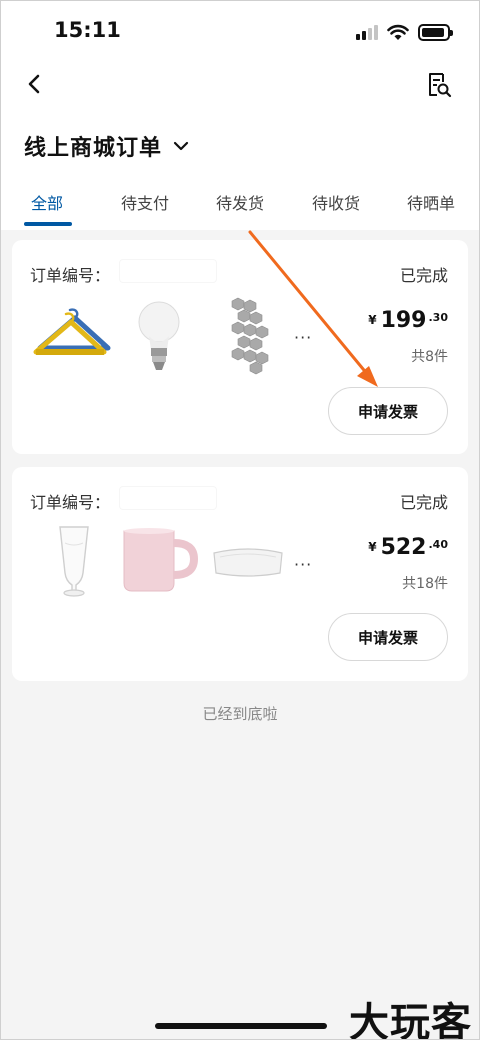  I want to click on tab-pending-payment: 待支付, so click(145, 202).